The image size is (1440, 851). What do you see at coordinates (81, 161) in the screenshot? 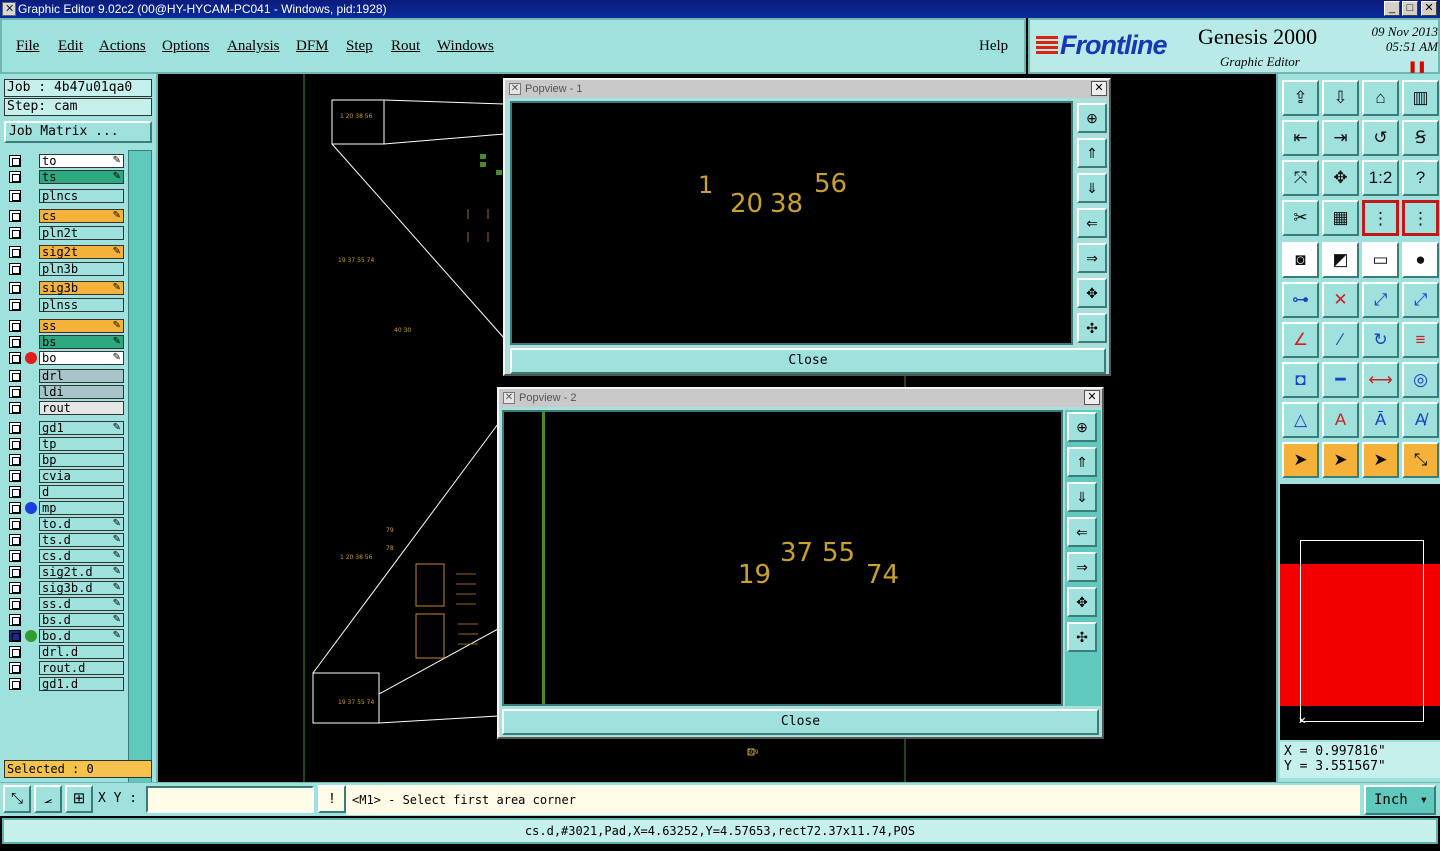
I see `layer-name: to` at bounding box center [81, 161].